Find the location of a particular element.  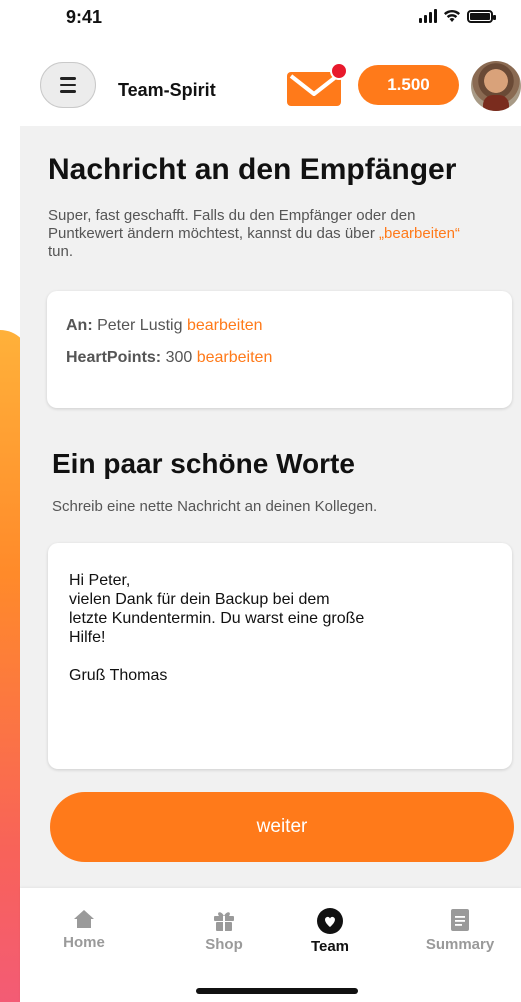

tab-label: Shop is located at coordinates (224, 944).